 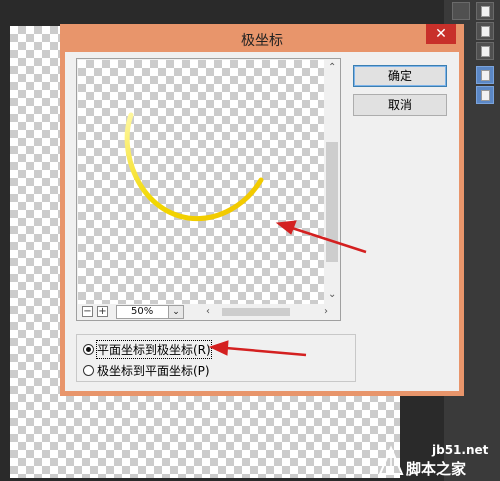 I want to click on arrow-left-icon: ‹, so click(x=208, y=312).